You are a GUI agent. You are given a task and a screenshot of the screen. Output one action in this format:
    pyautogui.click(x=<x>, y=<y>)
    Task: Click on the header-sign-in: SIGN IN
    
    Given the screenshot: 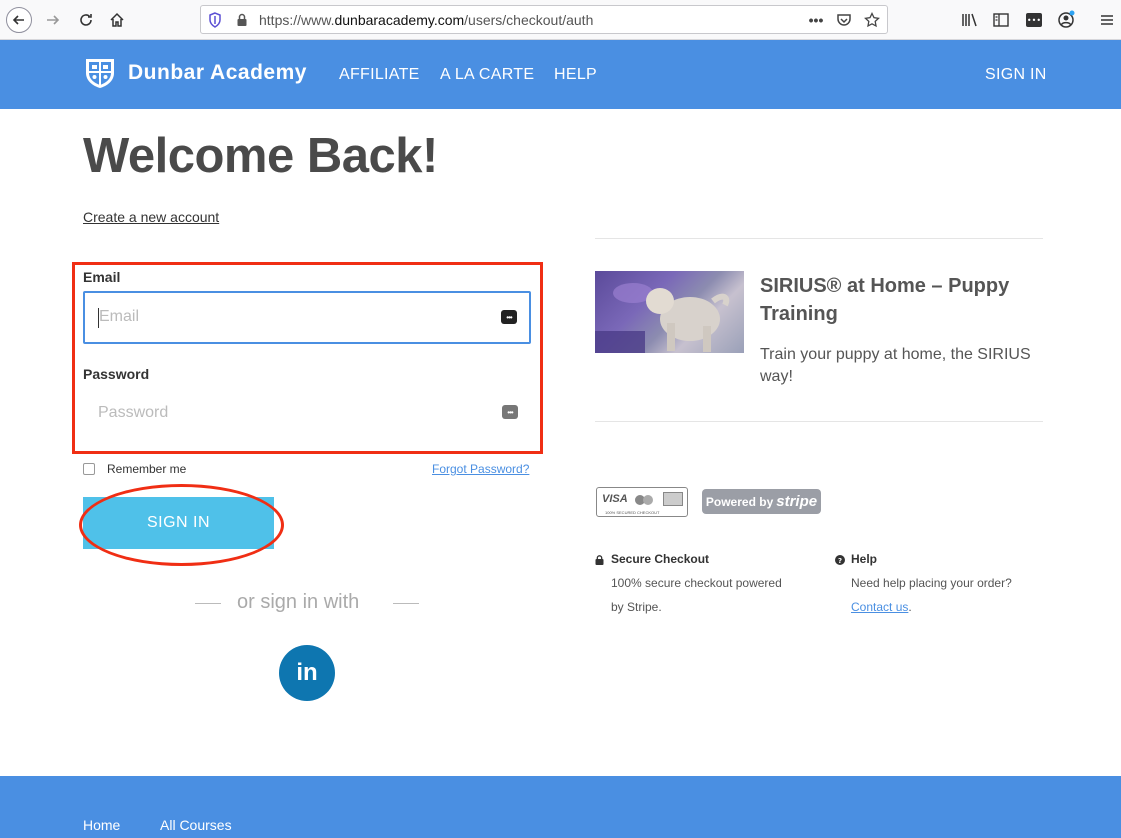 What is the action you would take?
    pyautogui.click(x=1016, y=75)
    